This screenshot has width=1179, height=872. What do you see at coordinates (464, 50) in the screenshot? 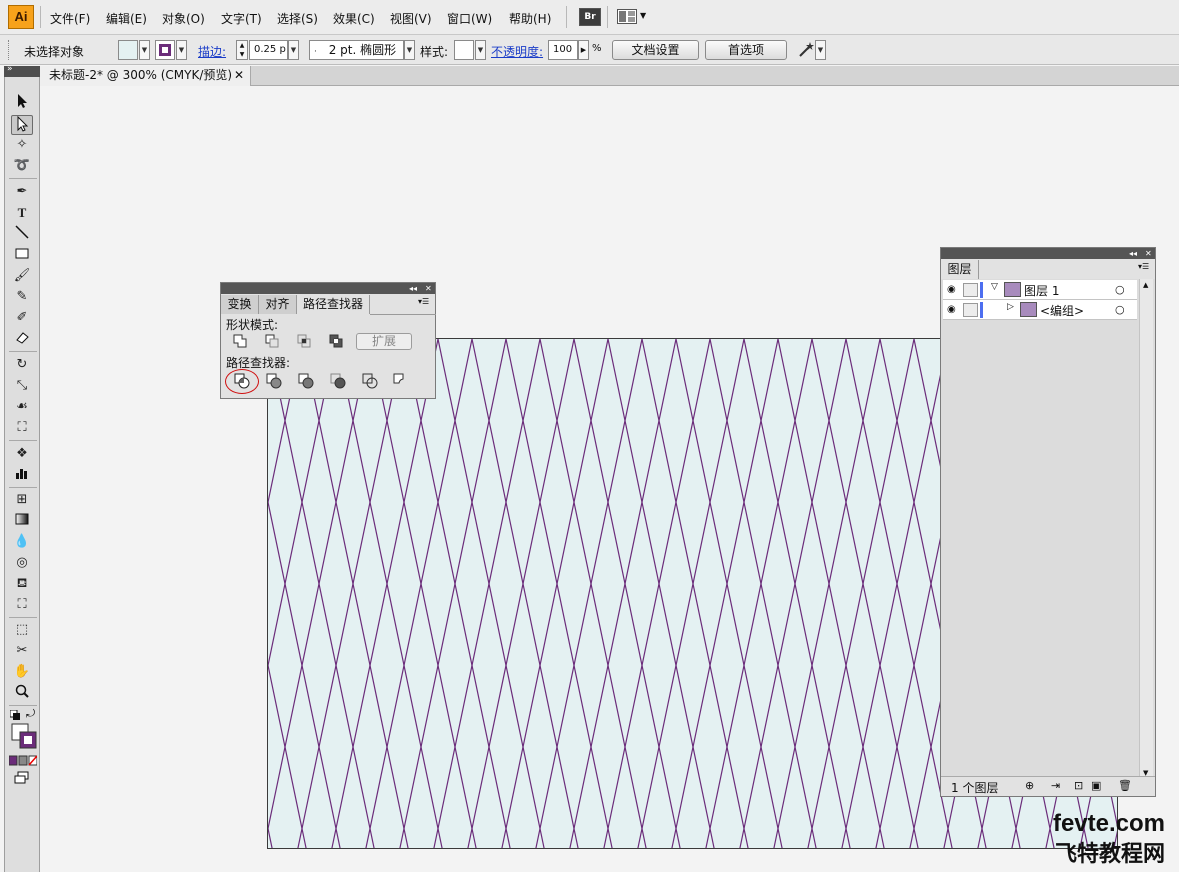
I see `style-swatch` at bounding box center [464, 50].